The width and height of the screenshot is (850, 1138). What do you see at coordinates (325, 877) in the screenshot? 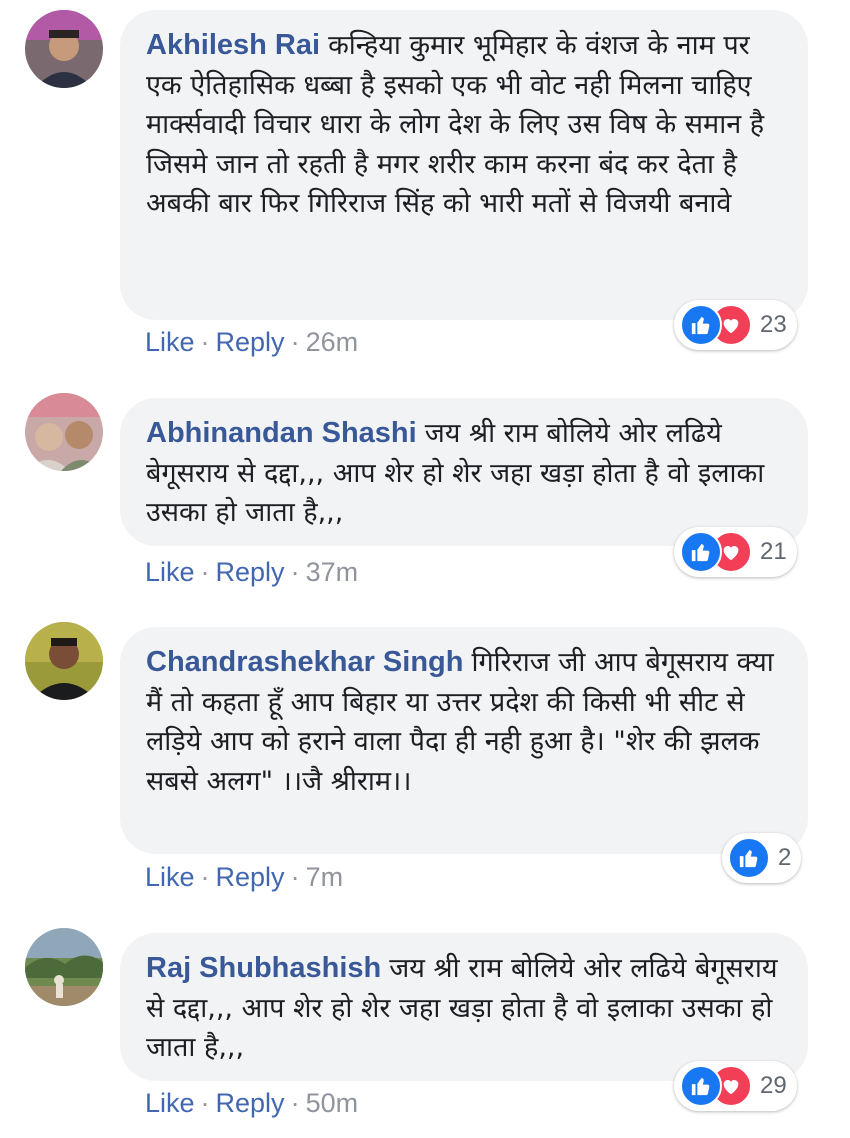
I see `timestamp: 7m` at bounding box center [325, 877].